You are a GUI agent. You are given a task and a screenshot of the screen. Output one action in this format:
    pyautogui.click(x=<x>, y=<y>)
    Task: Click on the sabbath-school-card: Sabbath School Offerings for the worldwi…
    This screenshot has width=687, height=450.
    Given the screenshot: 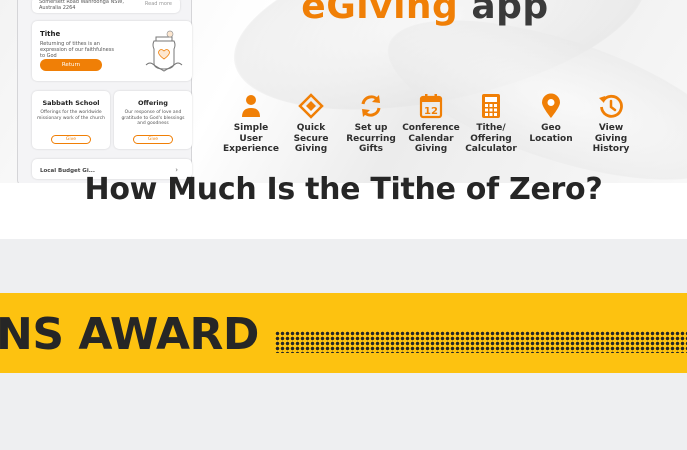 What is the action you would take?
    pyautogui.click(x=71, y=120)
    